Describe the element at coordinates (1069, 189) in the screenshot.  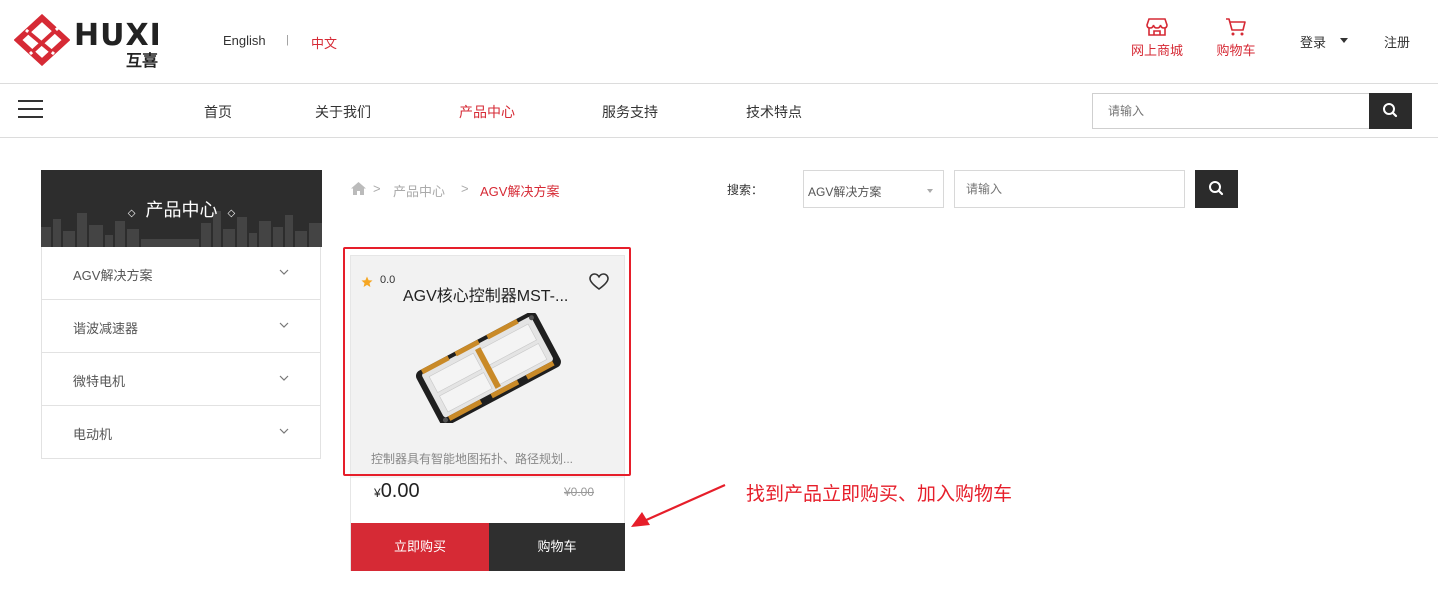
I see `keyword-input` at that location.